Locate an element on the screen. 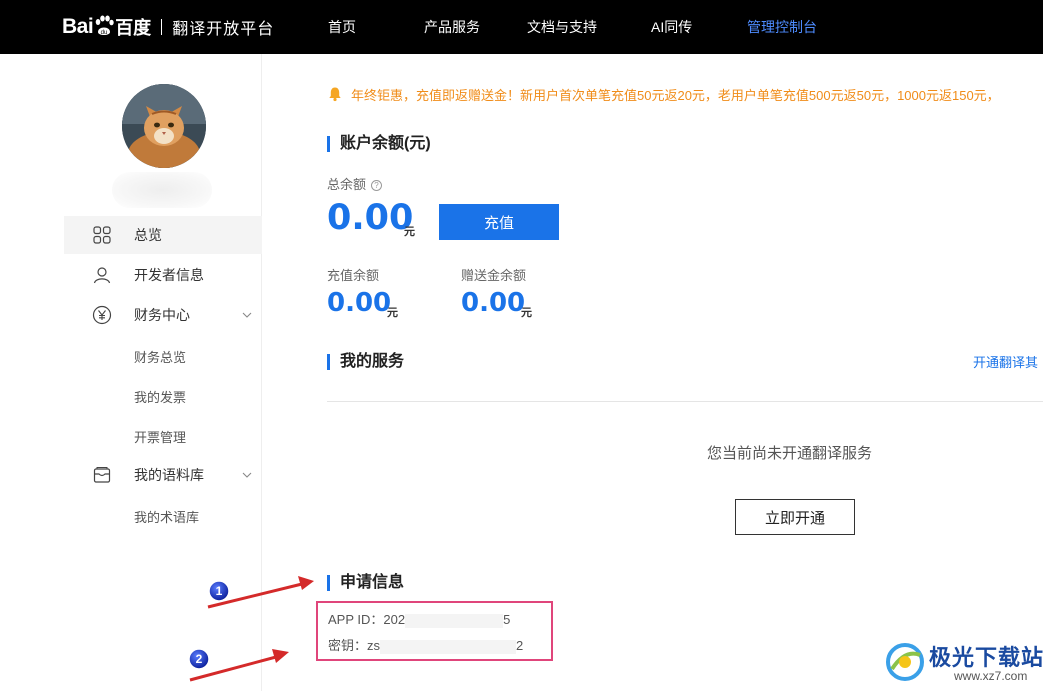 This screenshot has height=691, width=1043. nav-docs: 文档与支持 is located at coordinates (562, 27).